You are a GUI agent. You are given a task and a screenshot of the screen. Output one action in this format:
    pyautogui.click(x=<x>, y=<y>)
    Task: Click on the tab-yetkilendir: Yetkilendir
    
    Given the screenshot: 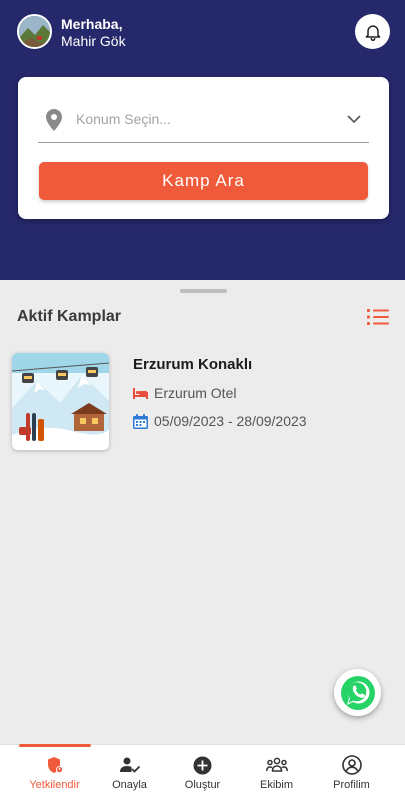 What is the action you would take?
    pyautogui.click(x=54, y=772)
    